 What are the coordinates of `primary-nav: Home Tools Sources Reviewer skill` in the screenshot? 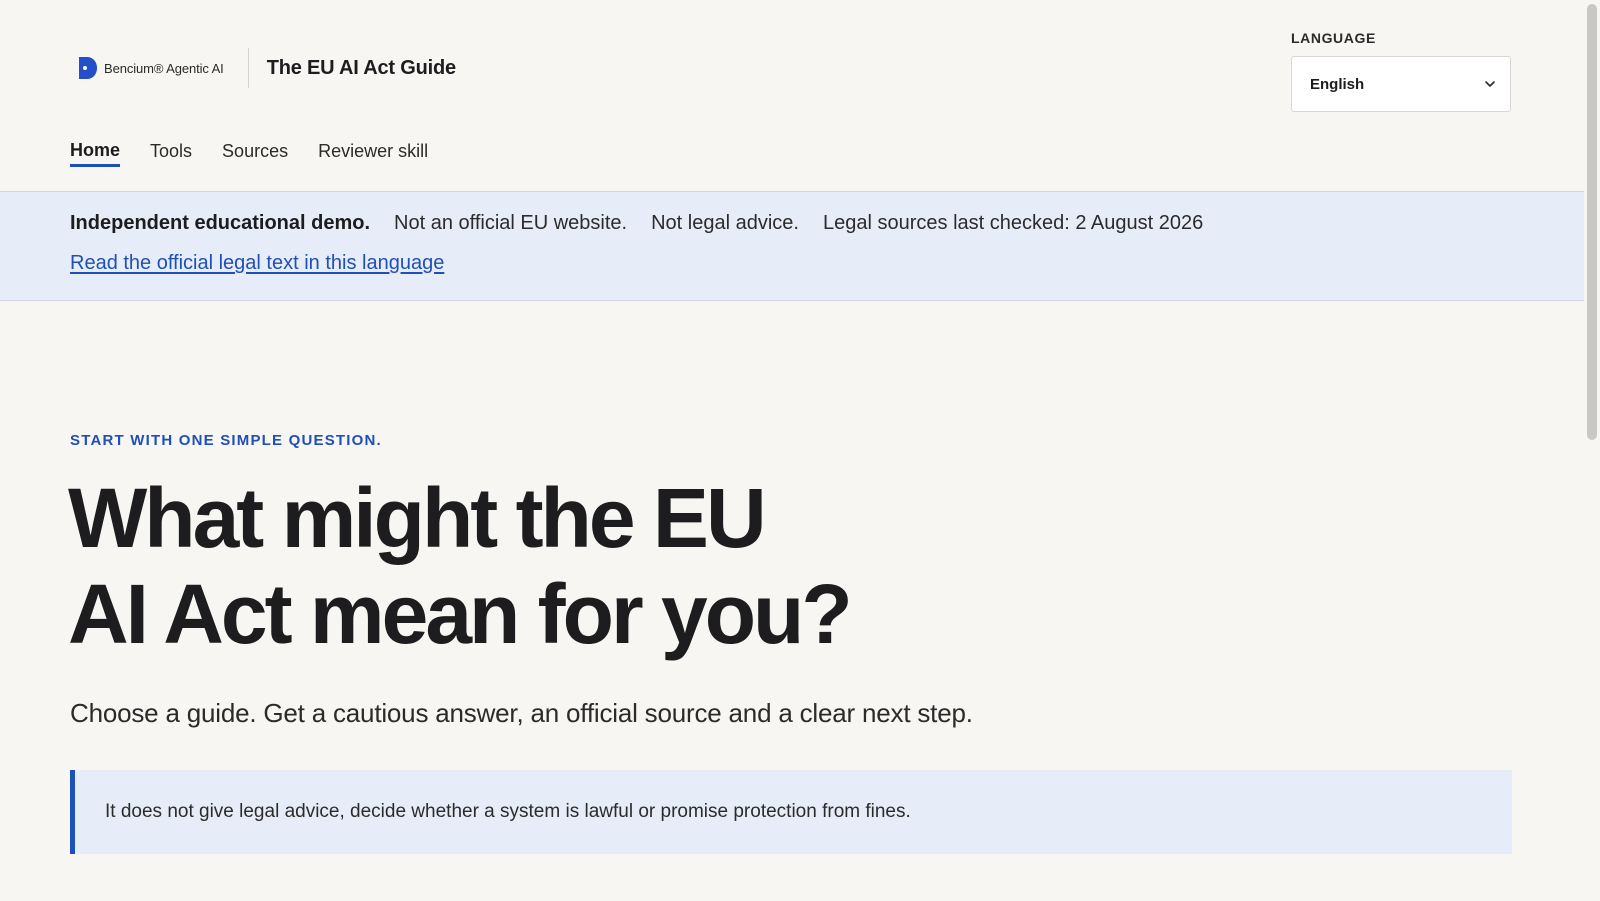 It's located at (264, 153).